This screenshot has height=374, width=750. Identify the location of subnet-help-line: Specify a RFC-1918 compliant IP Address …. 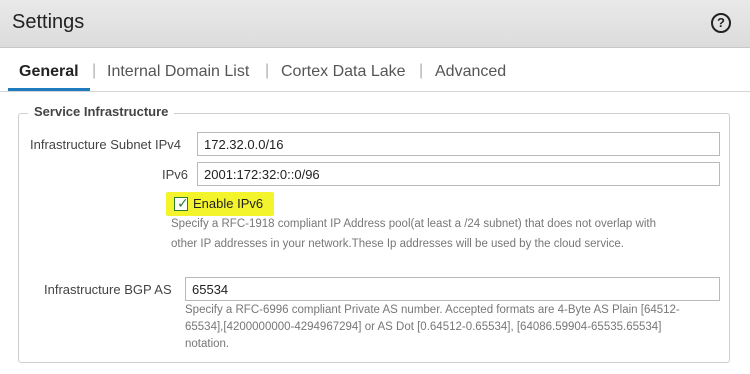
(413, 224).